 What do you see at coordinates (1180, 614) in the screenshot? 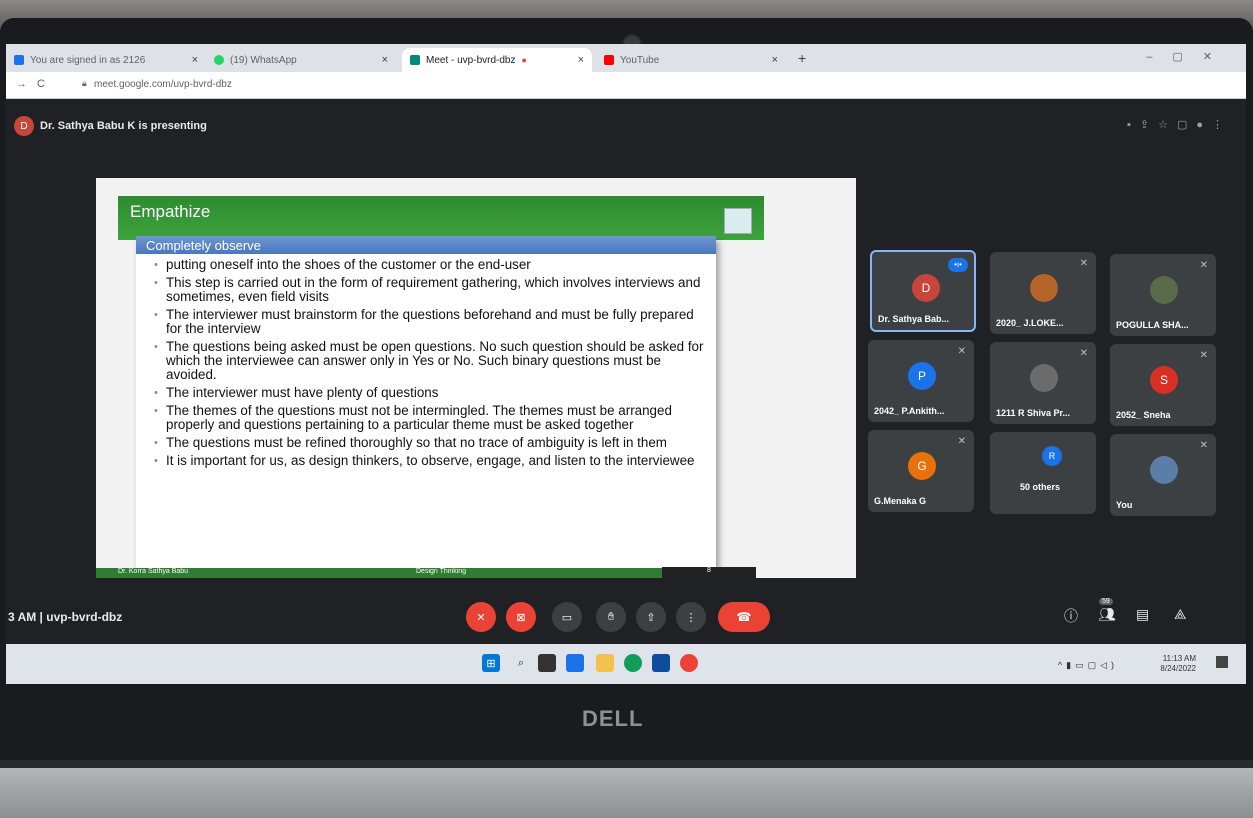
I see `activities-icon: ⟁` at bounding box center [1180, 614].